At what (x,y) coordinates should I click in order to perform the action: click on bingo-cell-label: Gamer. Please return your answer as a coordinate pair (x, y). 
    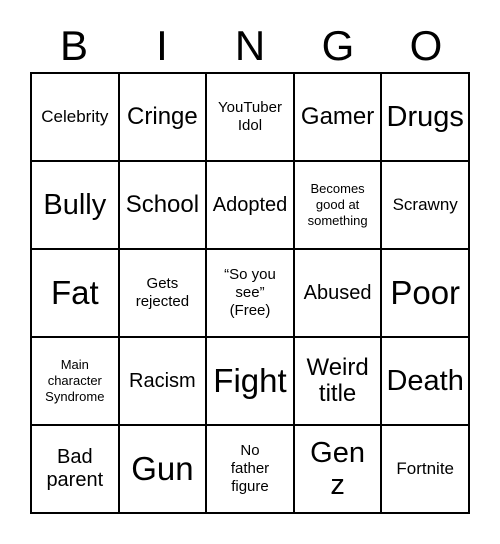
    Looking at the image, I should click on (337, 116).